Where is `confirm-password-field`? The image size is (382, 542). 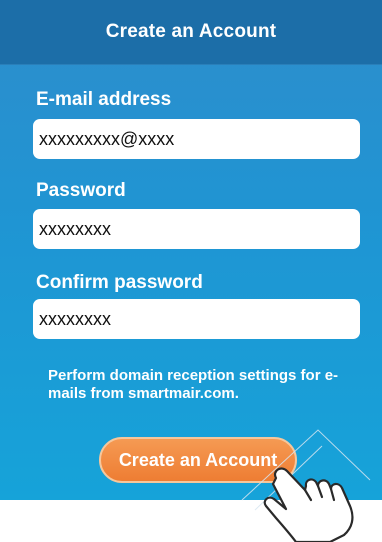
confirm-password-field is located at coordinates (196, 319).